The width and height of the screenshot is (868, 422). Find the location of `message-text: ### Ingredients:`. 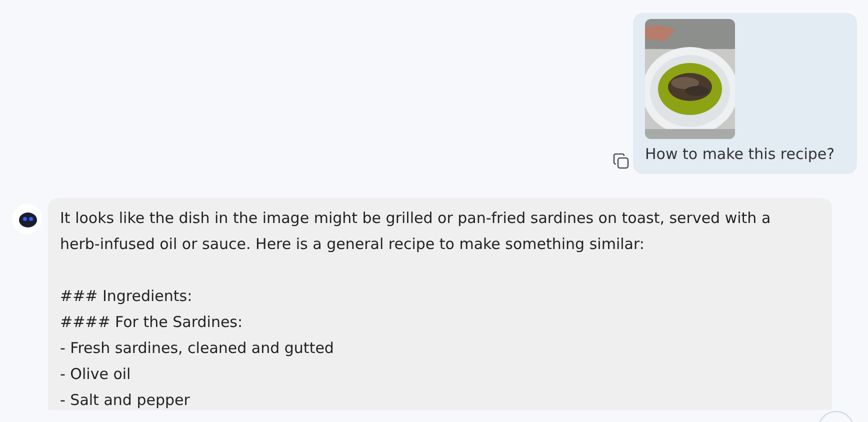

message-text: ### Ingredients: is located at coordinates (127, 296).